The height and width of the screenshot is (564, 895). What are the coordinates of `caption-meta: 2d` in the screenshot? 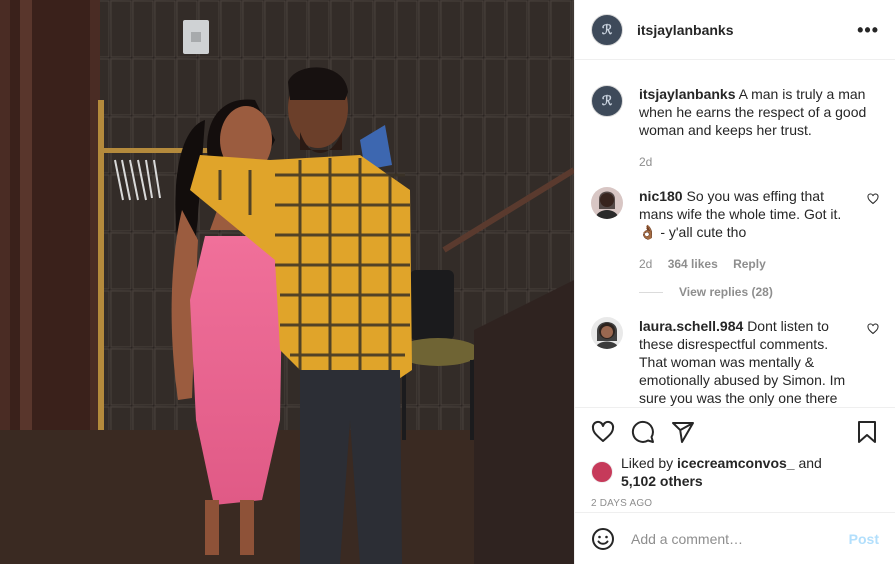 It's located at (759, 162).